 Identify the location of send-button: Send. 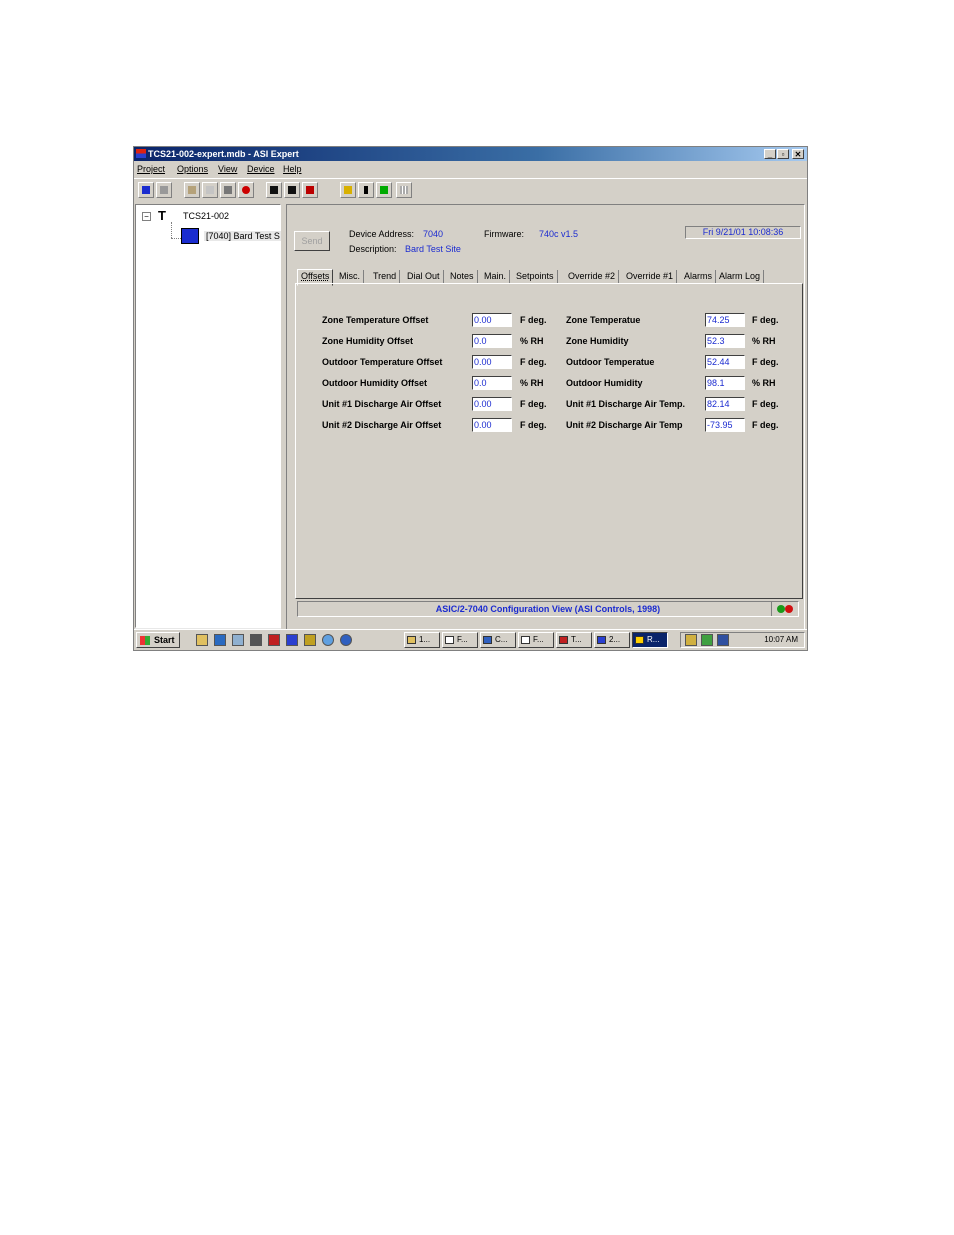
(312, 241).